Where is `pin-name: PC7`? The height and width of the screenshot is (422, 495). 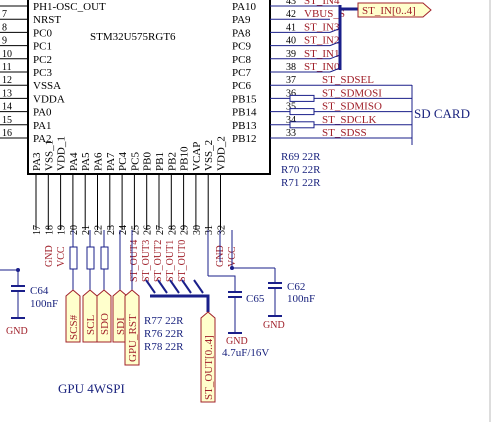
pin-name: PC7 is located at coordinates (241, 73).